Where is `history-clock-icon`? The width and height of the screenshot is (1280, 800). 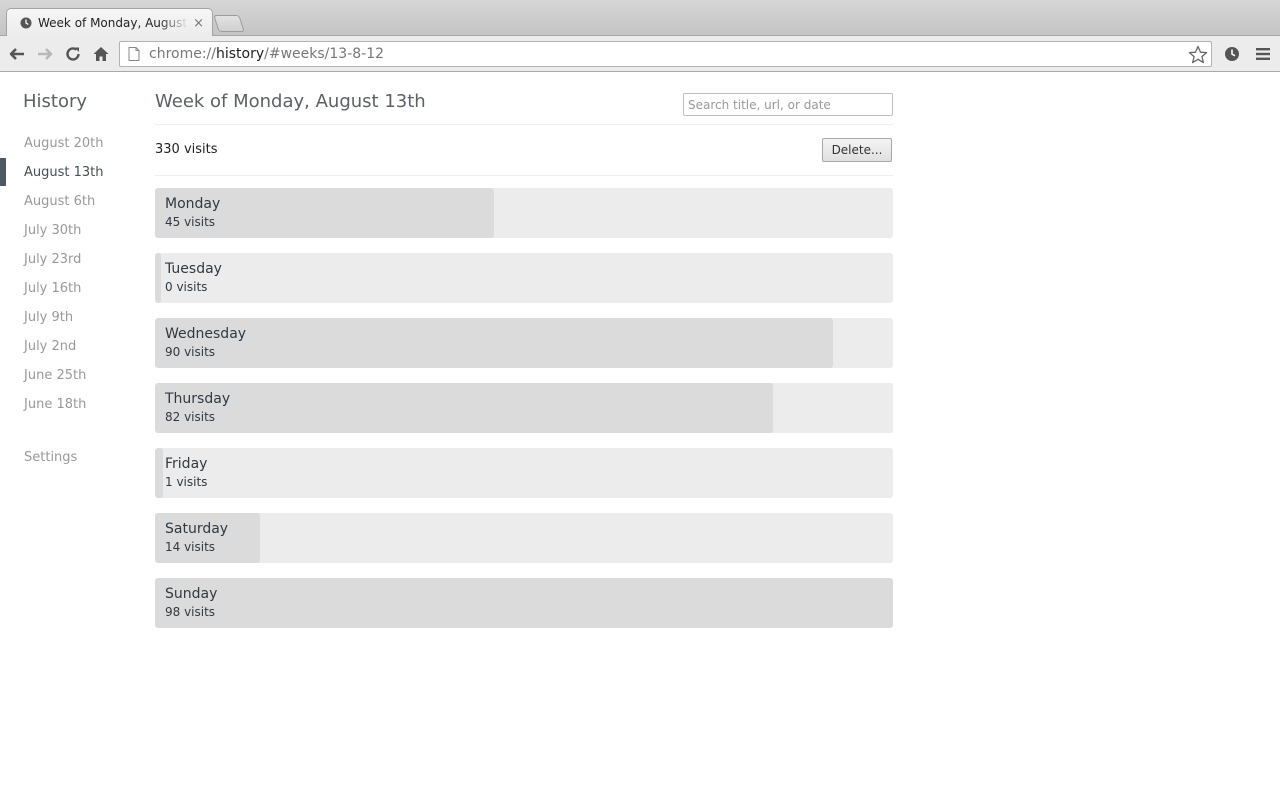
history-clock-icon is located at coordinates (1232, 54).